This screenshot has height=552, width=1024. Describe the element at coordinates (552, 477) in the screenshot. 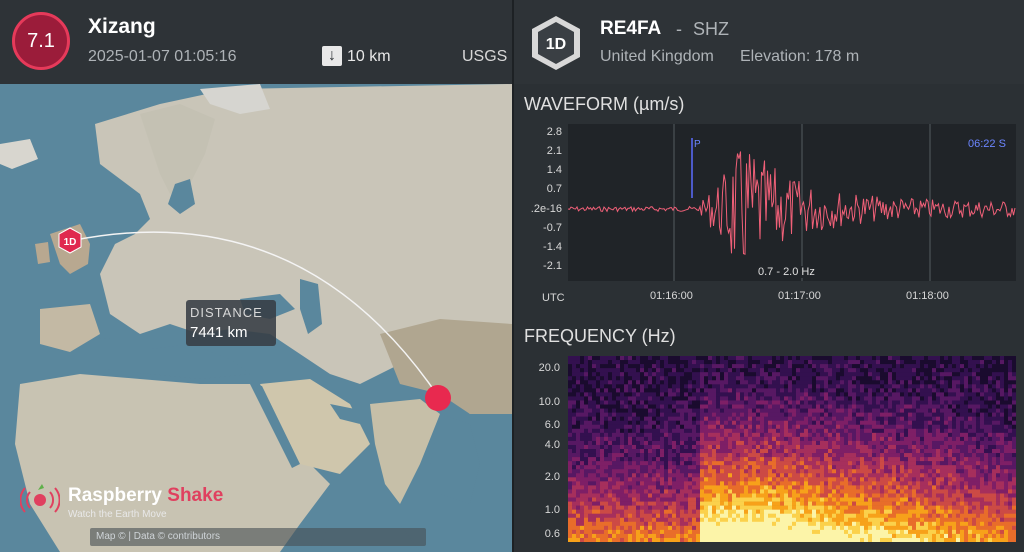

I see `freq-ytick: 2.0` at that location.